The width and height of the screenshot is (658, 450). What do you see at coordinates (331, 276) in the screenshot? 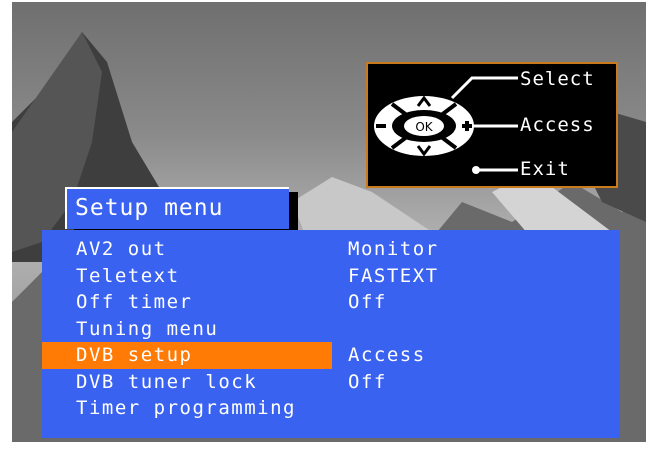
I see `menu-item-teletext: Teletext FASTEXT` at bounding box center [331, 276].